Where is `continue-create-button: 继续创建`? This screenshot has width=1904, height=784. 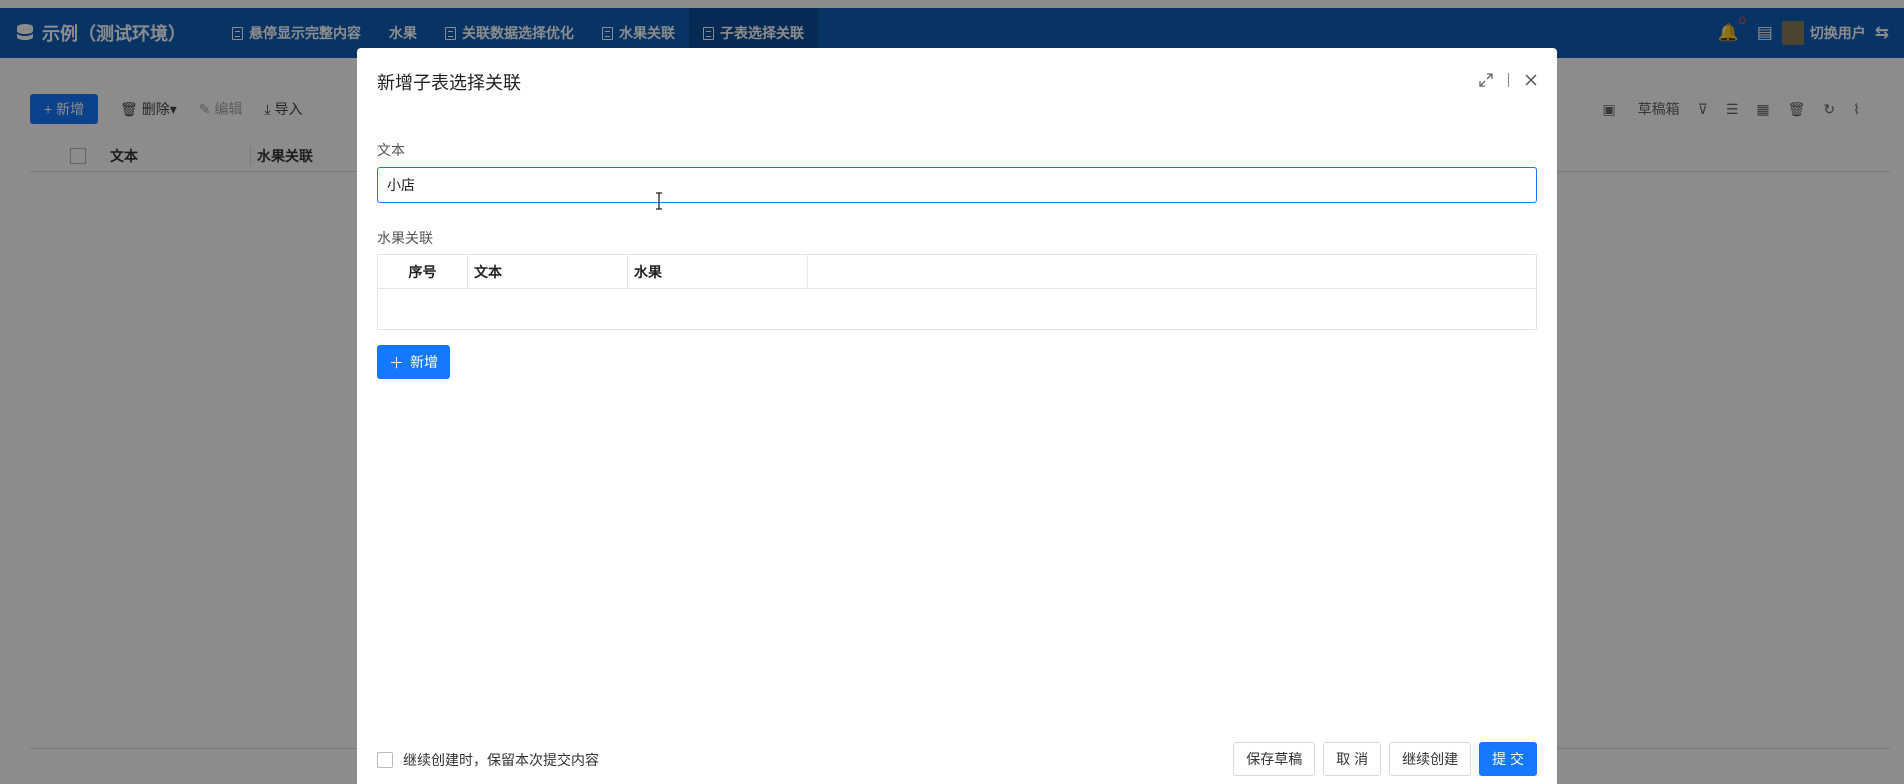 continue-create-button: 继续创建 is located at coordinates (1430, 759).